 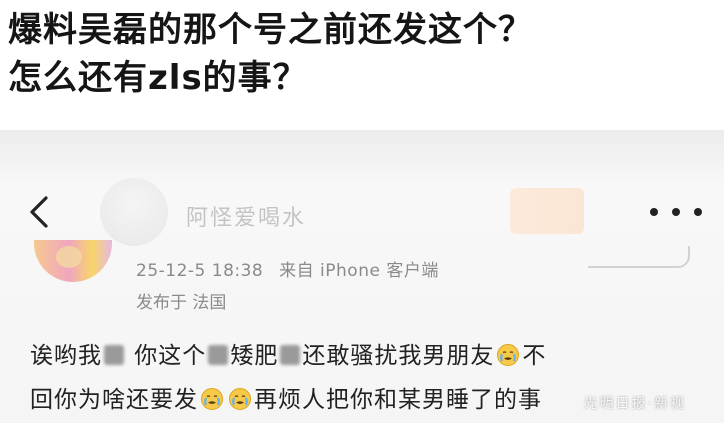 I want to click on post-location: 发布于 法国, so click(x=181, y=303).